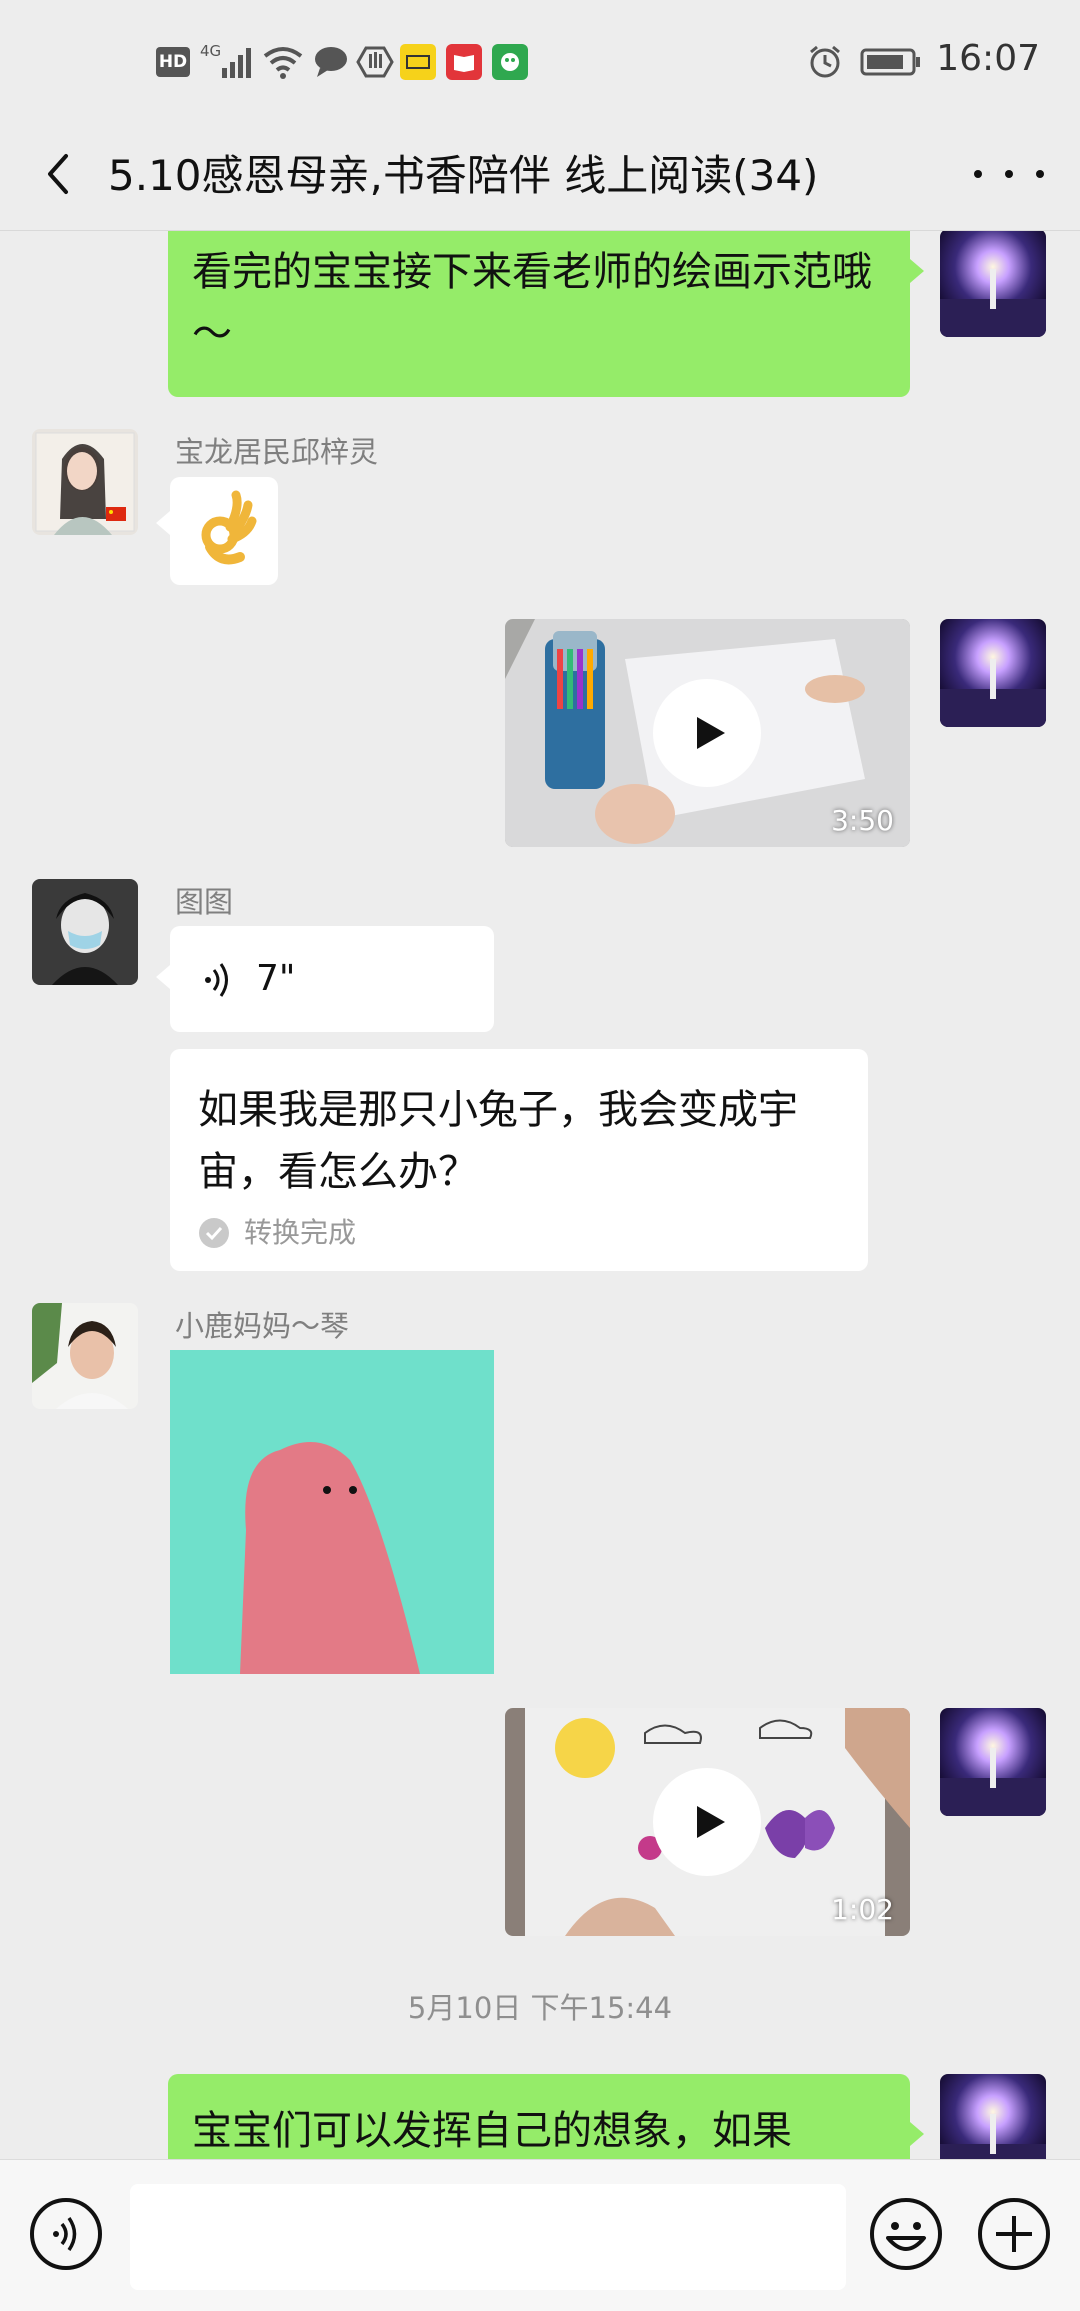  I want to click on voice-wave-icon, so click(216, 980).